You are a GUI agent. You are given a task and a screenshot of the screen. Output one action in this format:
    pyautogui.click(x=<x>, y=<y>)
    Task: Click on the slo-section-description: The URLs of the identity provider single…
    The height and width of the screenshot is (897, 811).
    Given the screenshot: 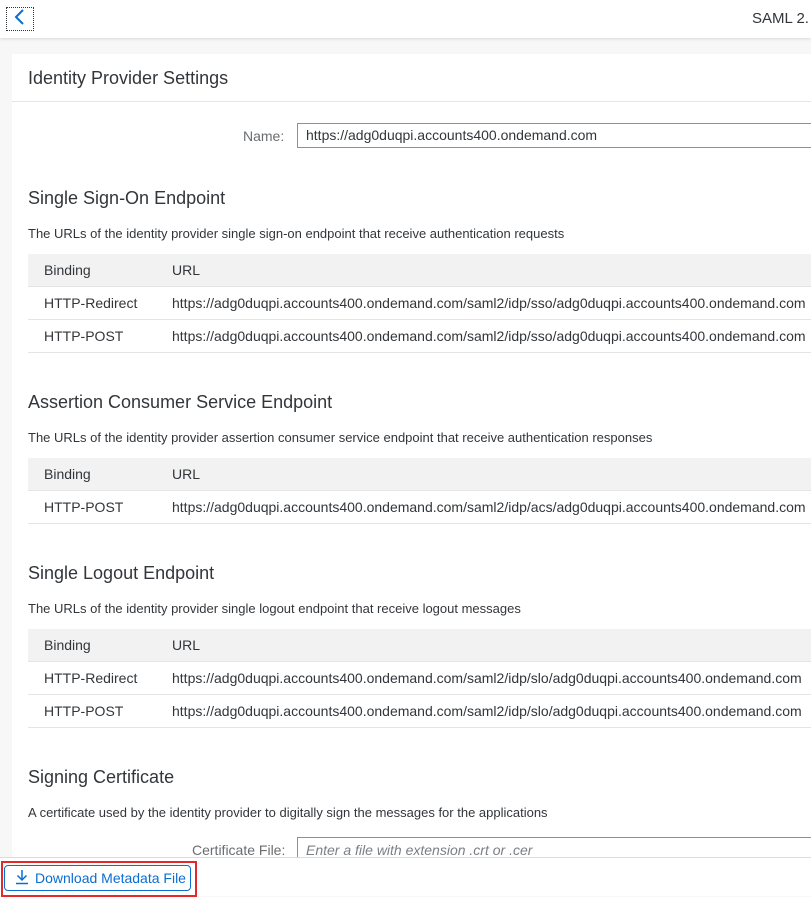 What is the action you would take?
    pyautogui.click(x=274, y=608)
    